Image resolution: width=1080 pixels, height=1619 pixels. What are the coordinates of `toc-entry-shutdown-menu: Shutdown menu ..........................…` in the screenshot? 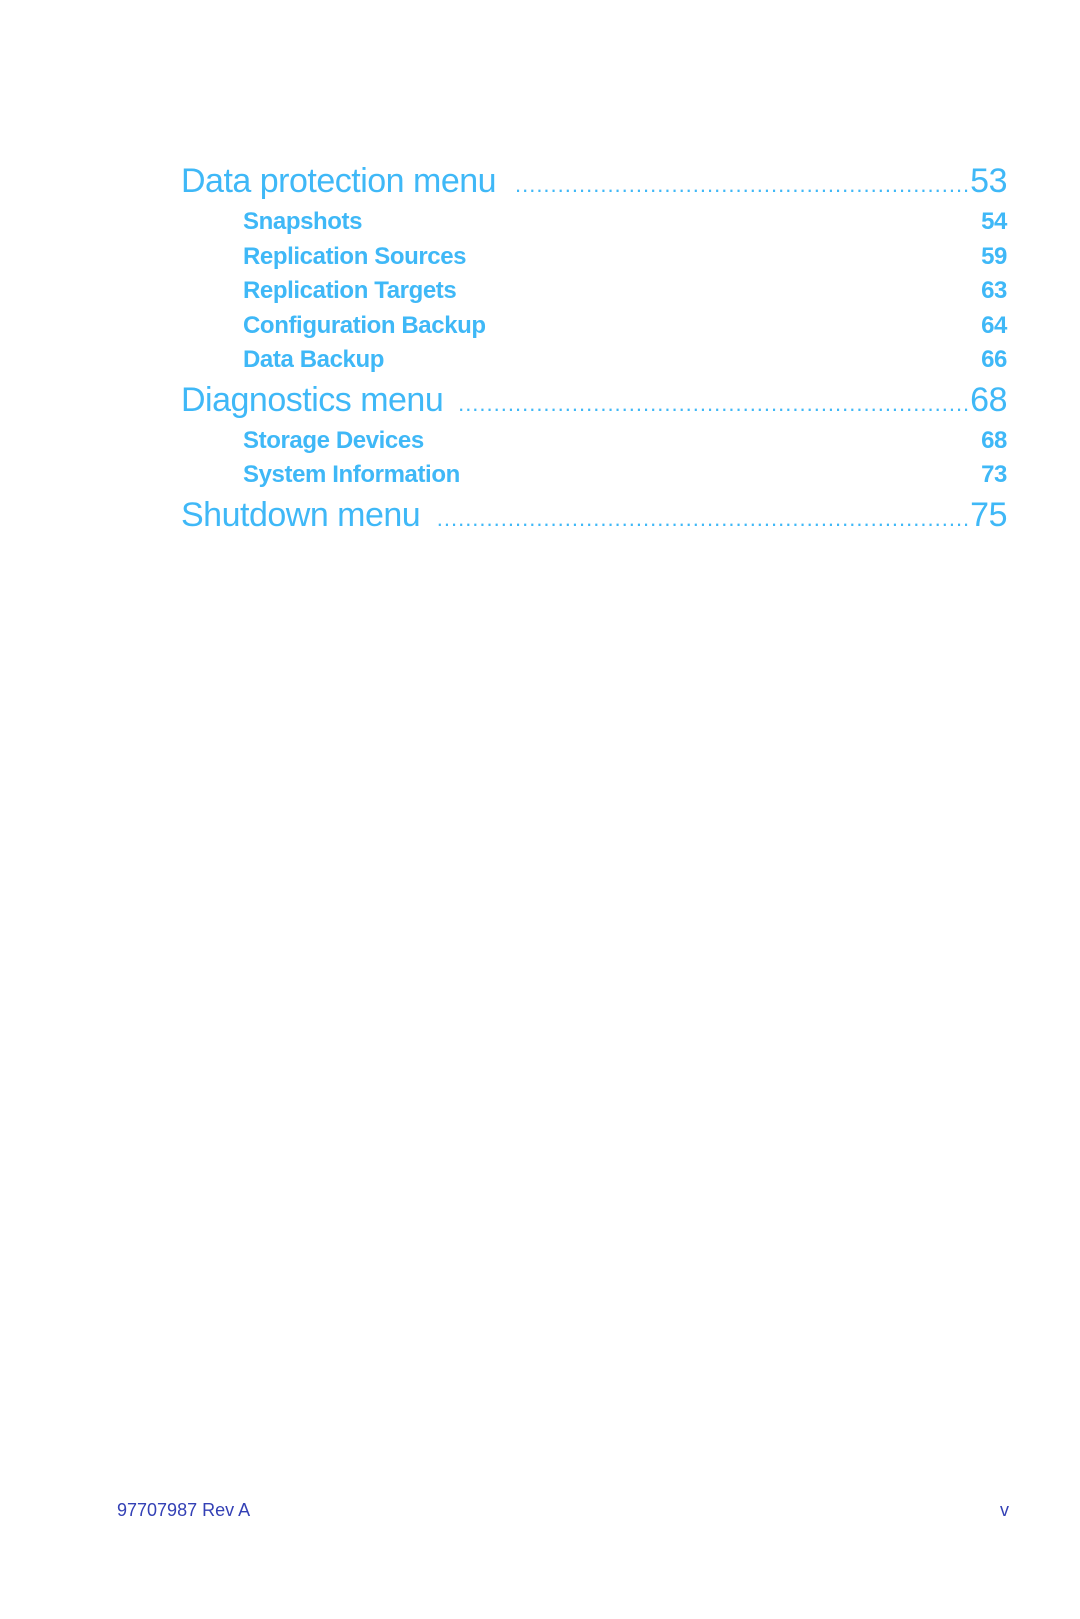 It's located at (594, 519).